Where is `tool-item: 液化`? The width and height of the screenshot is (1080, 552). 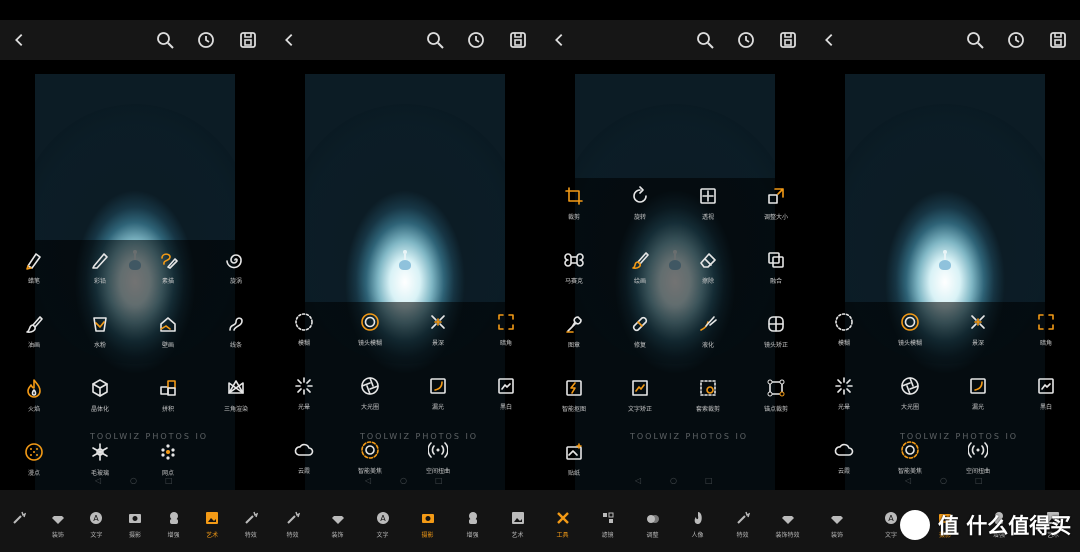 tool-item: 液化 is located at coordinates (708, 336).